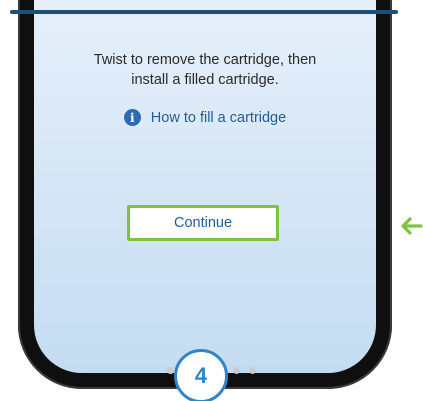 Image resolution: width=423 pixels, height=401 pixels. I want to click on how-to-fill-link: i How to fill a cartridge, so click(205, 117).